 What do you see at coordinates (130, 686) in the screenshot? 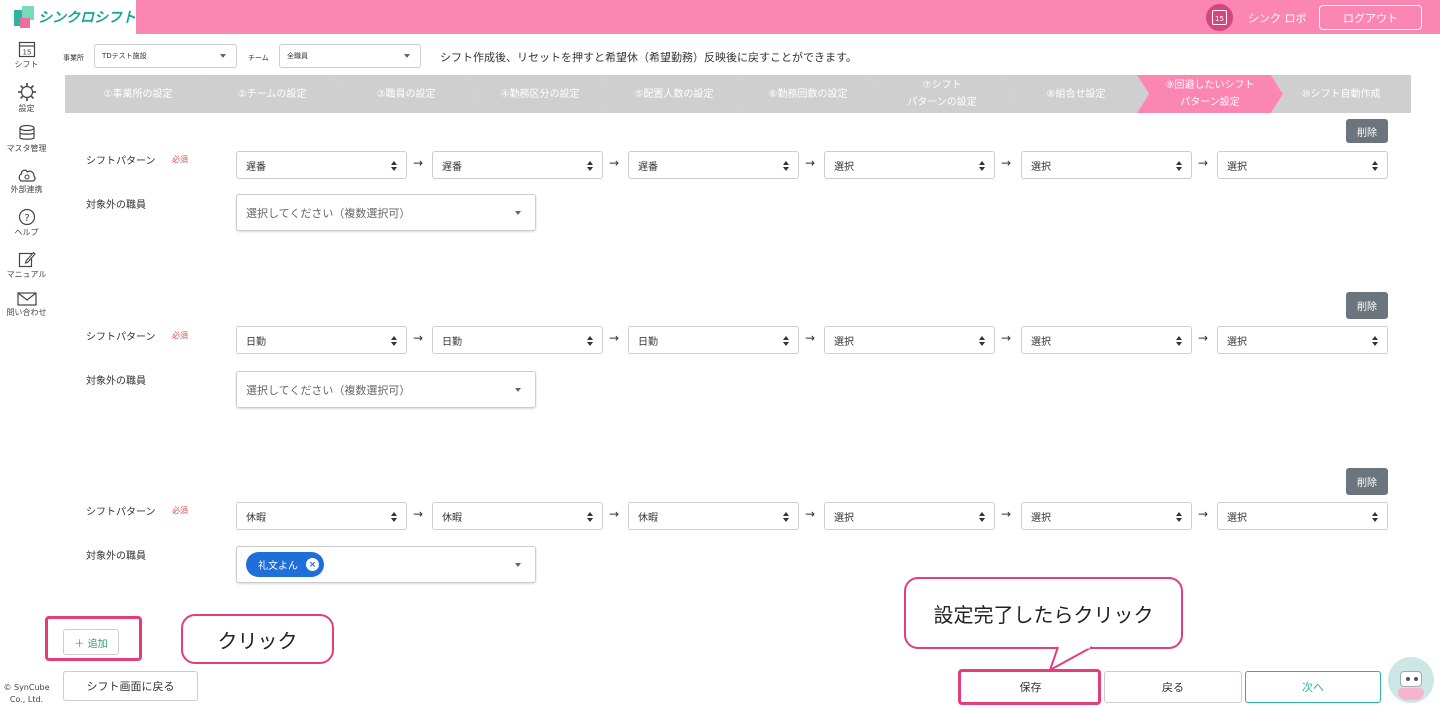
I see `back-to-shift-button: シフト画面に戻る` at bounding box center [130, 686].